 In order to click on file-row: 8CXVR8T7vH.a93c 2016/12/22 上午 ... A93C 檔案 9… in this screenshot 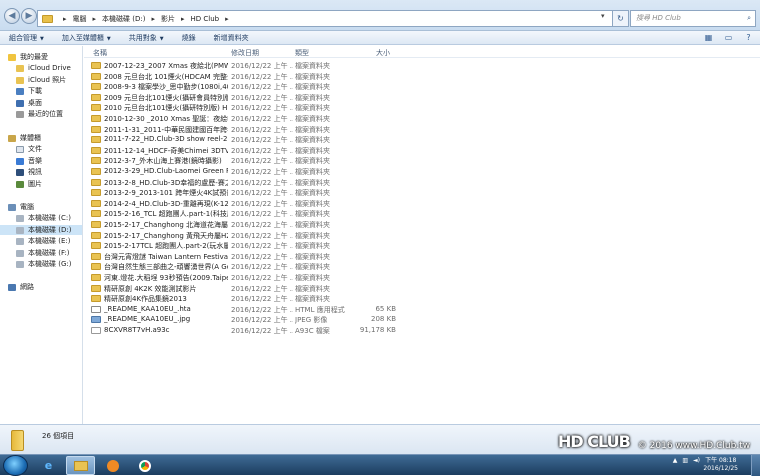, I will do `click(422, 330)`.